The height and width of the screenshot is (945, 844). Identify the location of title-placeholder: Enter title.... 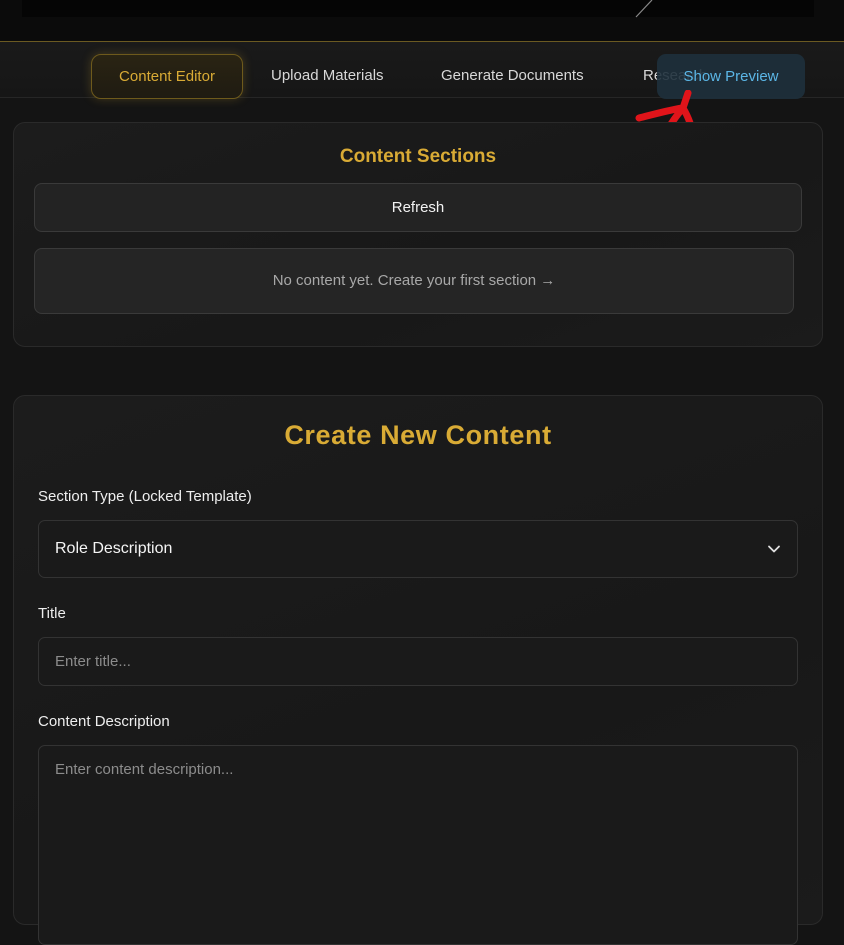
(93, 661).